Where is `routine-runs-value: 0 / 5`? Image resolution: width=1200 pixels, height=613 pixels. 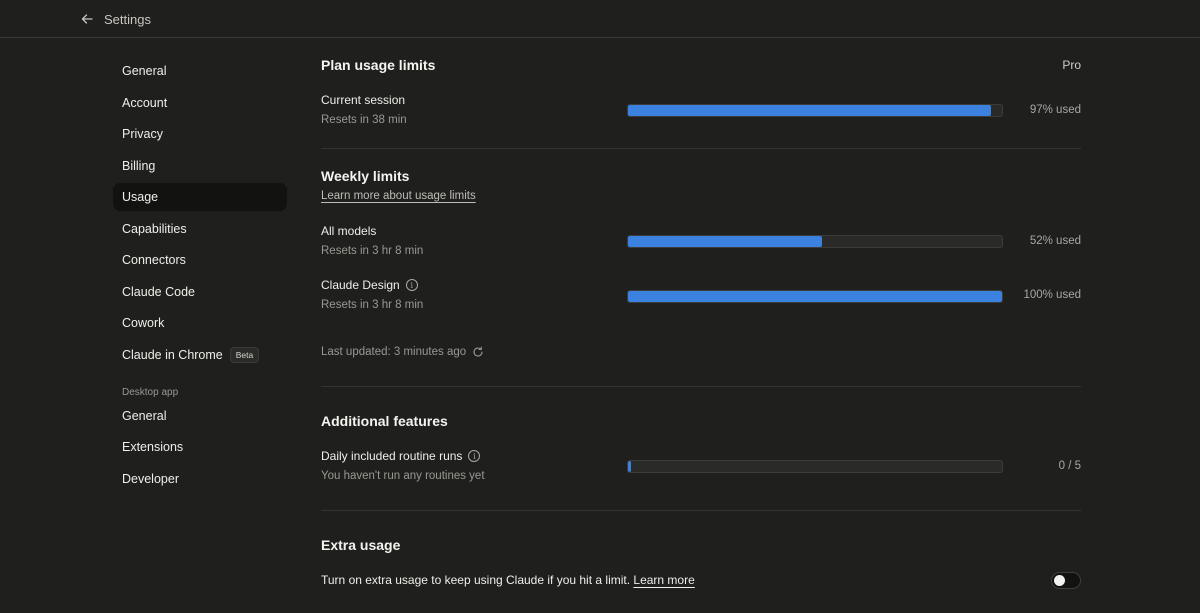
routine-runs-value: 0 / 5 is located at coordinates (1069, 466).